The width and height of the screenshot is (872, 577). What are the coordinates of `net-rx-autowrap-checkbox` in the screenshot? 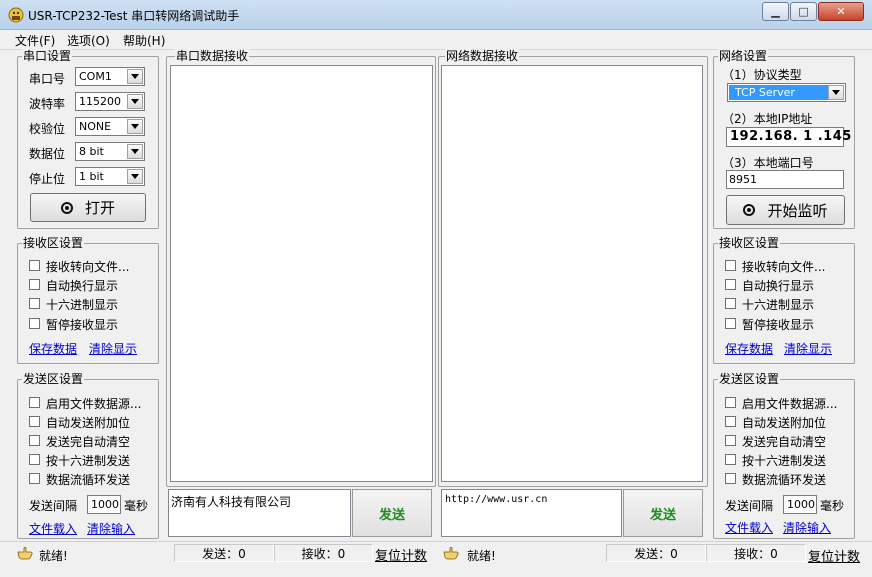 It's located at (730, 284).